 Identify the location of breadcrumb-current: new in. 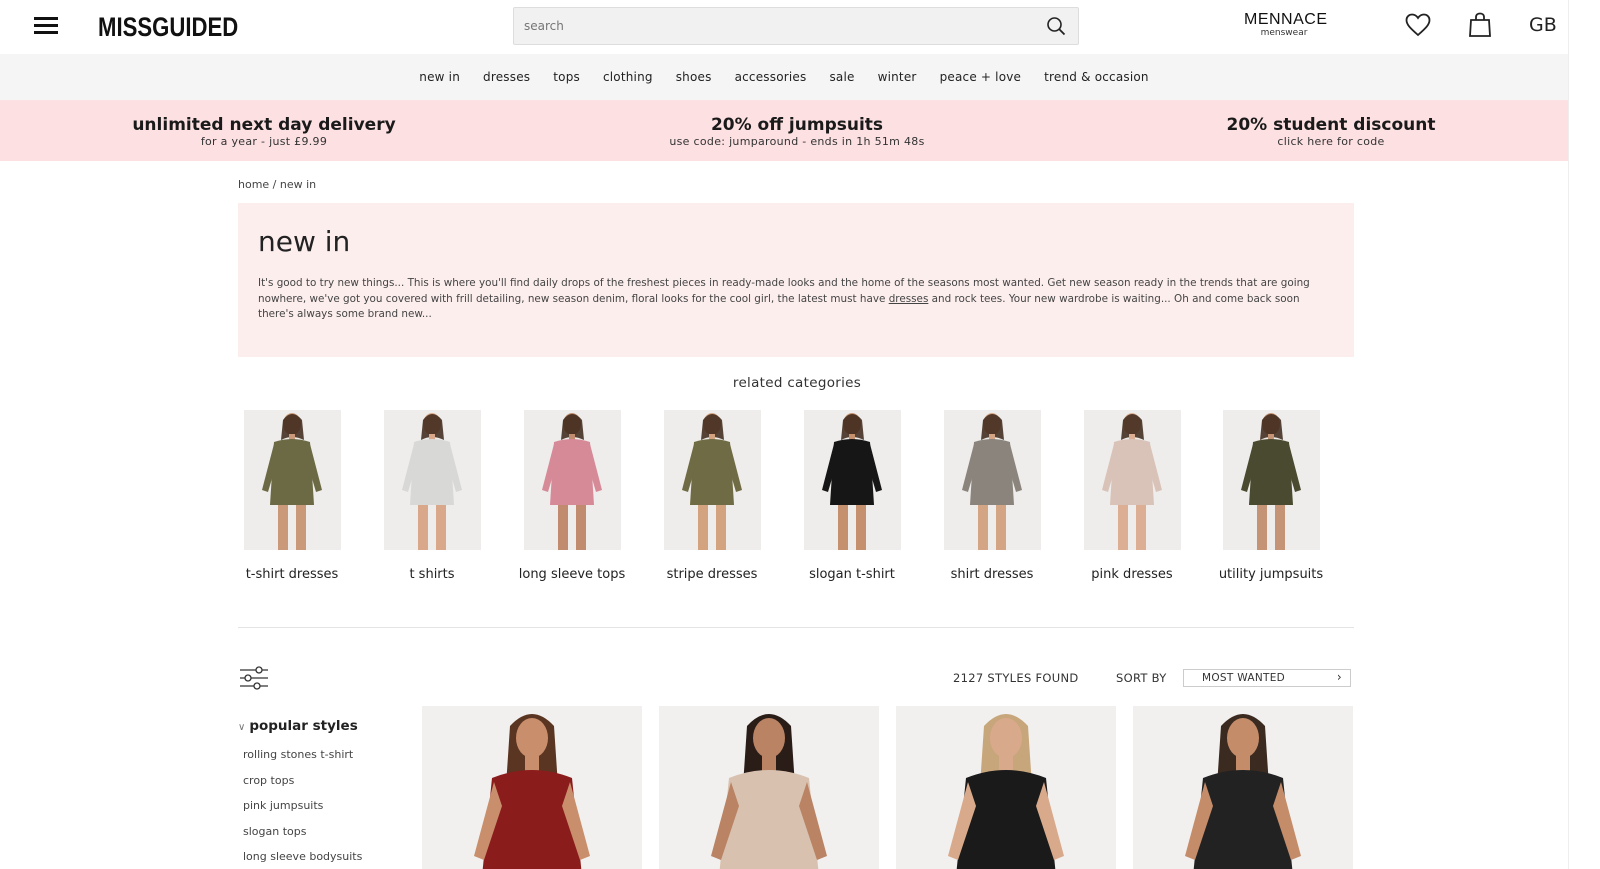
(298, 184).